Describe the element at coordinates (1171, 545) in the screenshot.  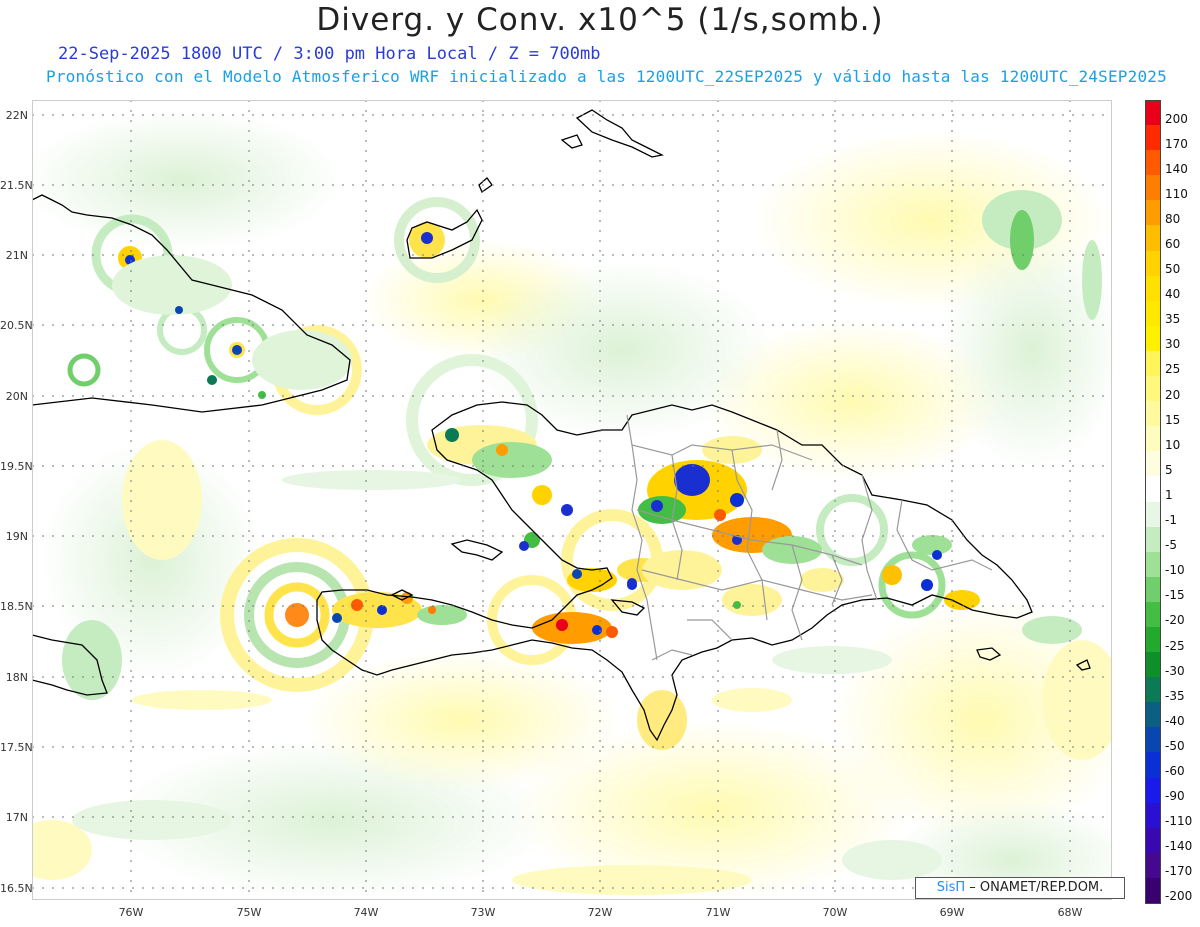
I see `color-scale-label: -5` at that location.